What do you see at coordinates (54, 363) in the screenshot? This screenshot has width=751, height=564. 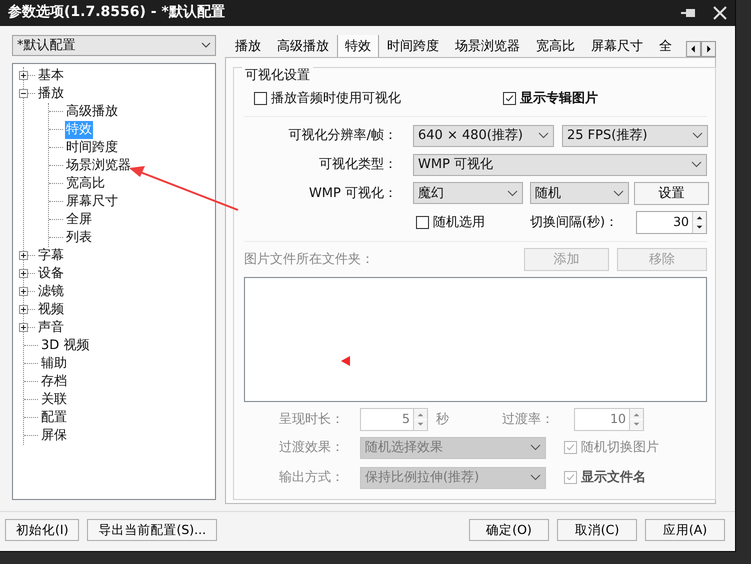 I see `tree-item: 辅助` at bounding box center [54, 363].